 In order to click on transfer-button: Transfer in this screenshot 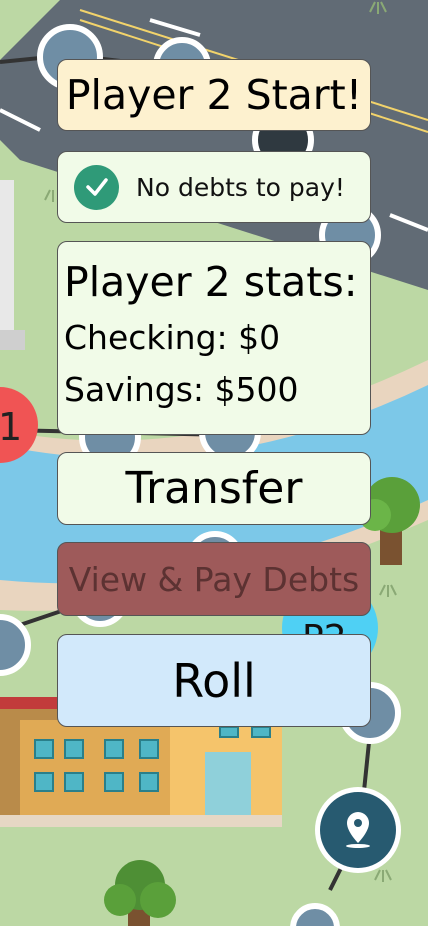, I will do `click(214, 488)`.